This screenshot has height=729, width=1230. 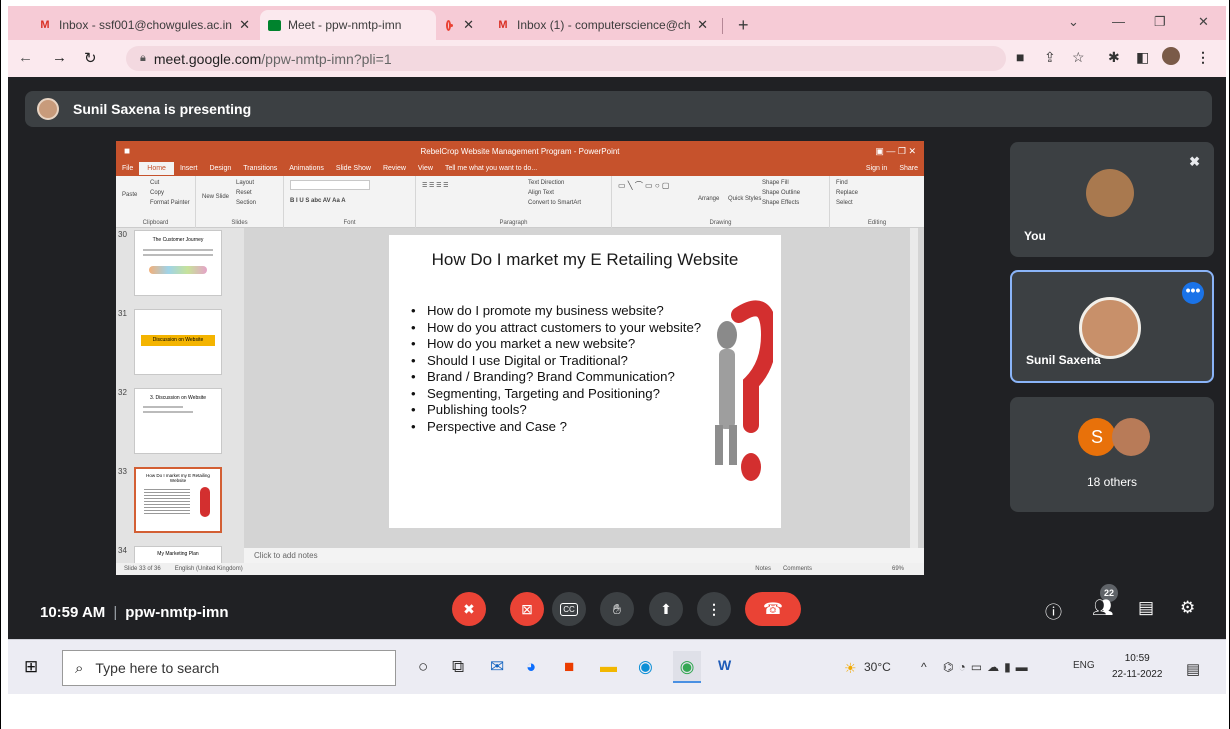 I want to click on extensions-icon: ✱, so click(x=1114, y=57).